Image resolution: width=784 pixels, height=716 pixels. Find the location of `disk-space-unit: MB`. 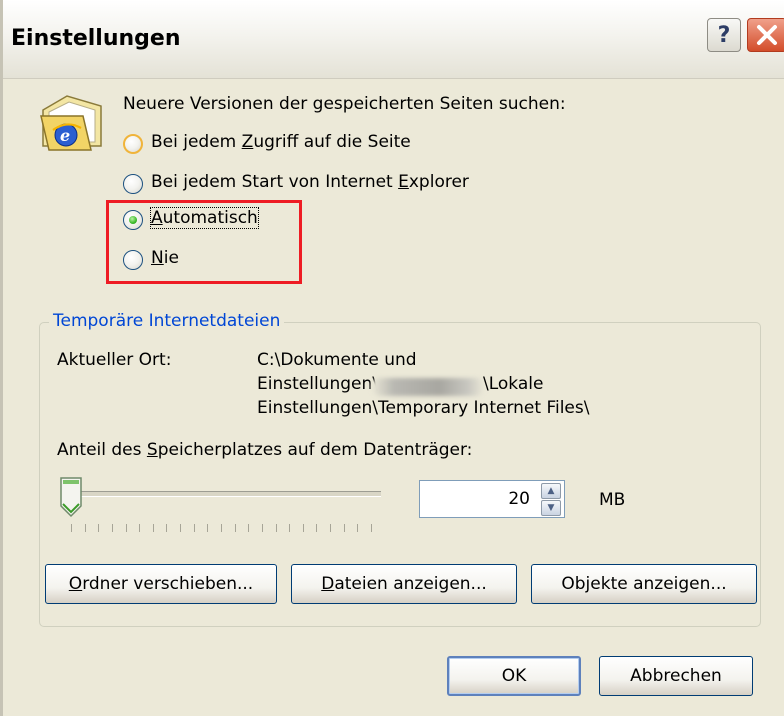

disk-space-unit: MB is located at coordinates (612, 500).